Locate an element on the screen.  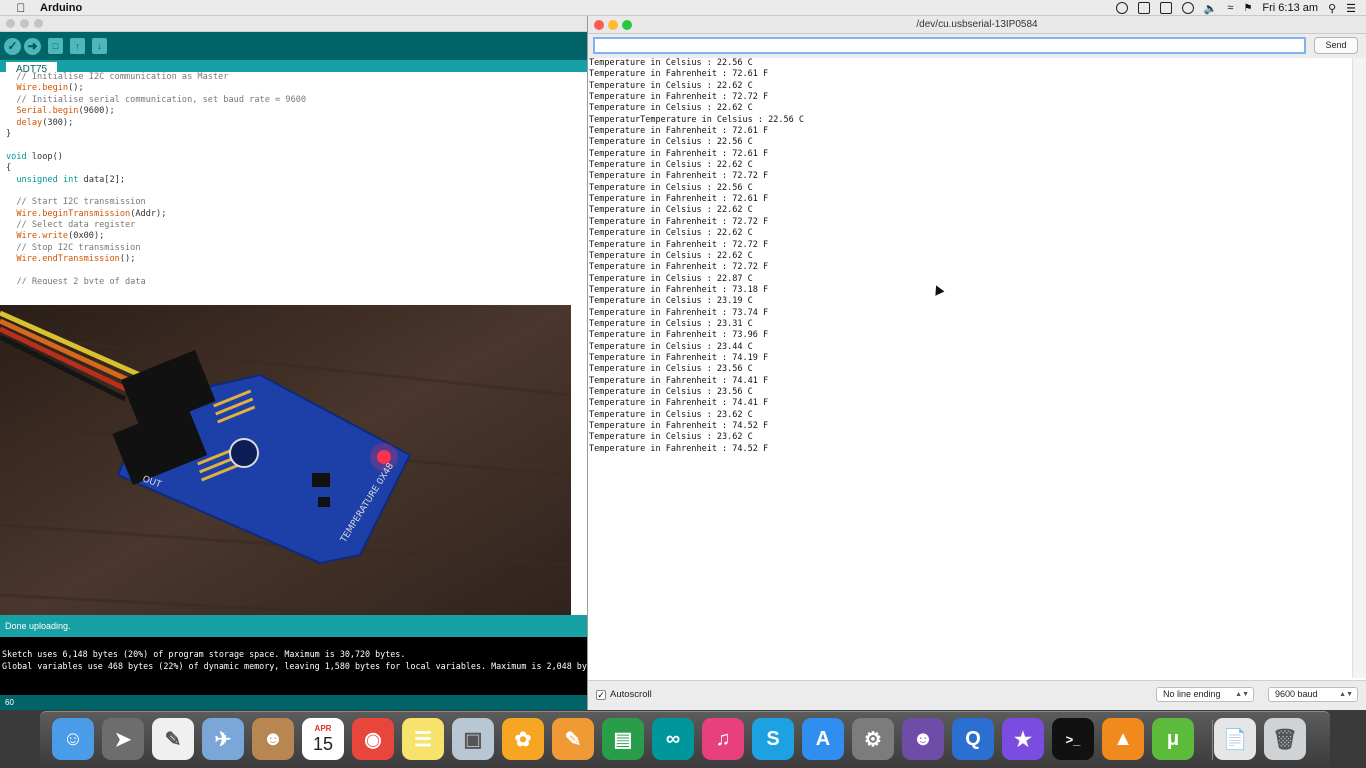
notes-icon: ☰ is located at coordinates (423, 739).